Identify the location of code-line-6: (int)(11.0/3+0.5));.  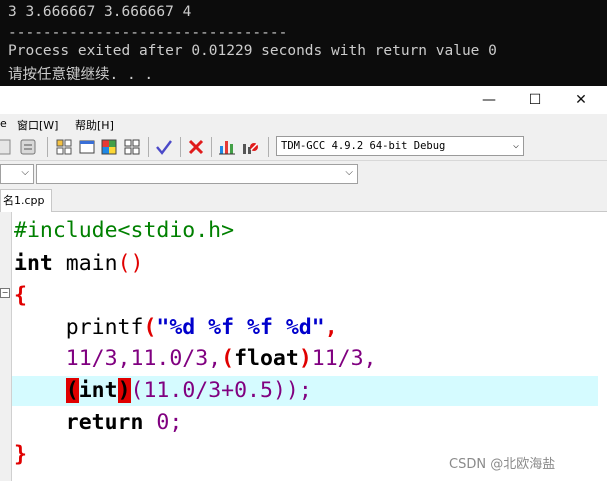
(163, 391).